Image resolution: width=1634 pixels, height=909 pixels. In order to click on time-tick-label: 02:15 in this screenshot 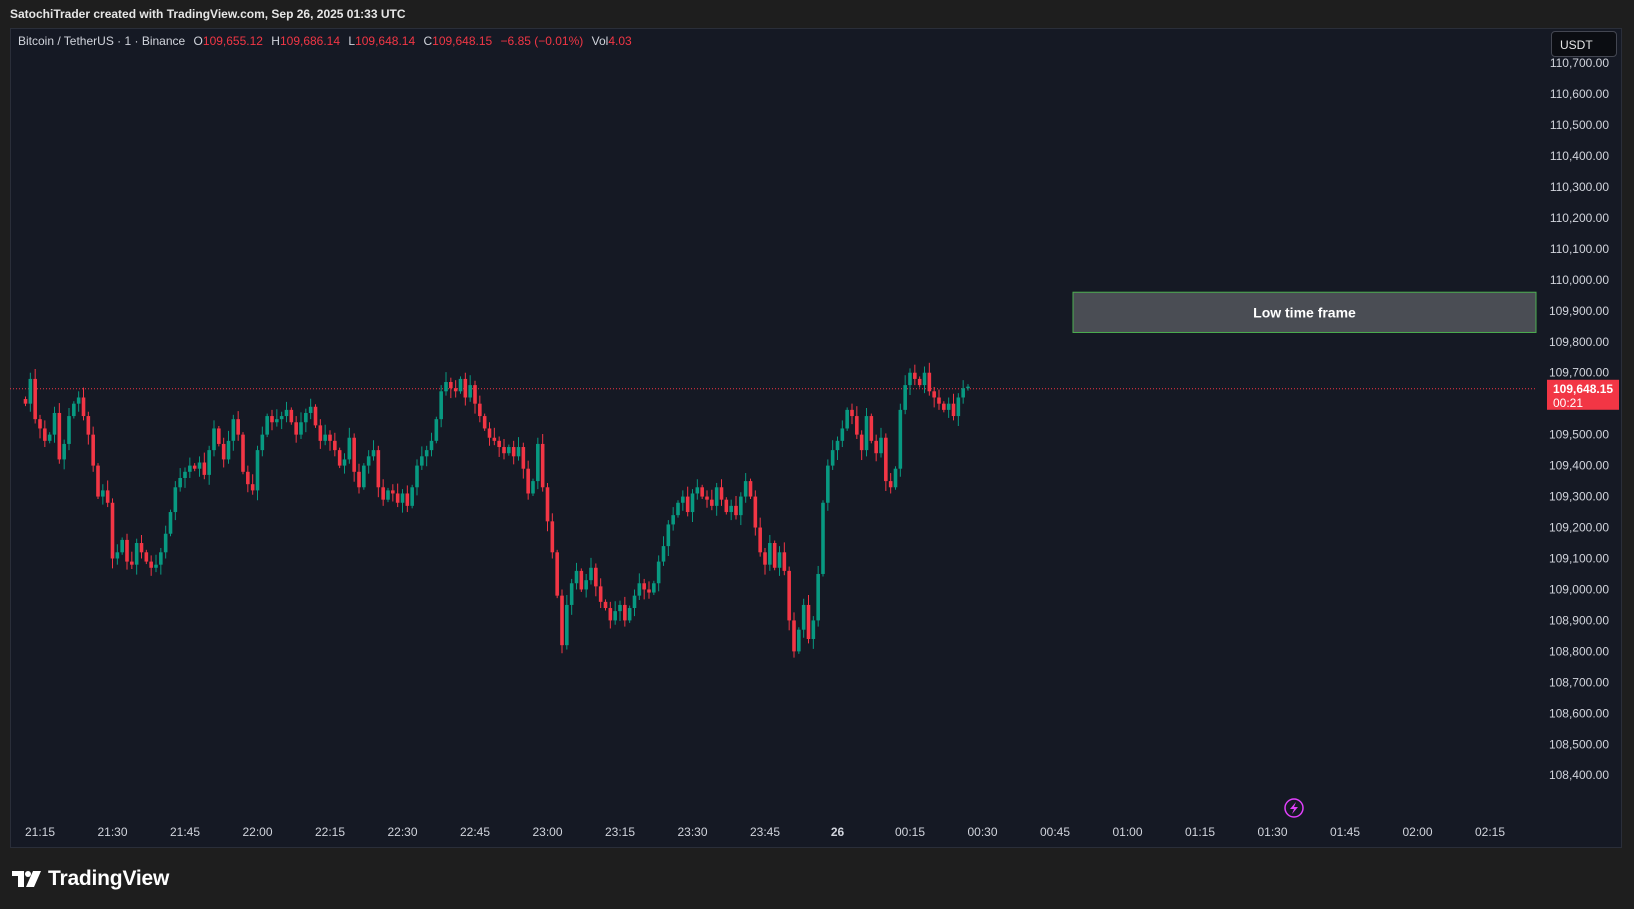, I will do `click(1490, 832)`.